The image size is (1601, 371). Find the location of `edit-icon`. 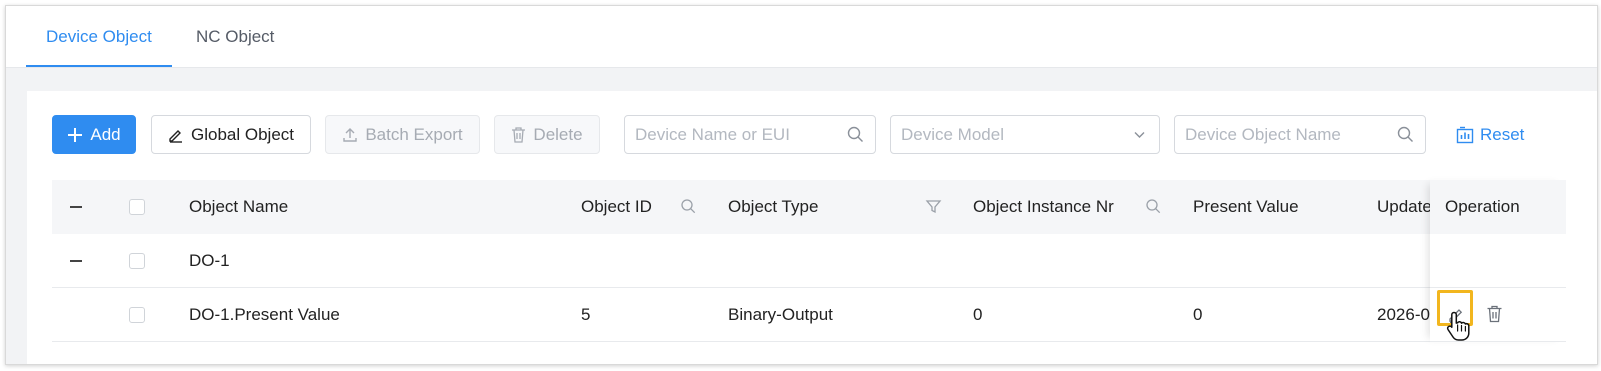

edit-icon is located at coordinates (175, 136).